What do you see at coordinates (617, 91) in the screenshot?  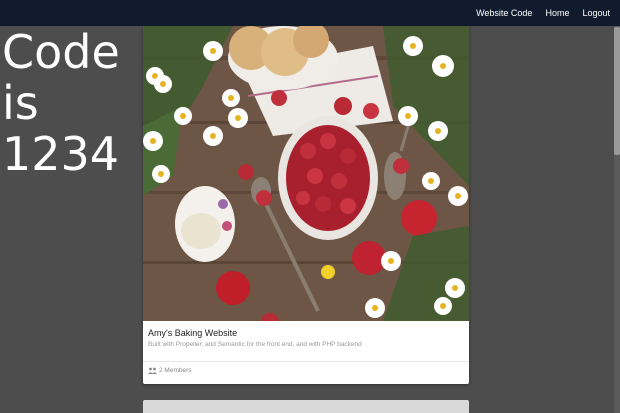 I see `scrollbar-thumb` at bounding box center [617, 91].